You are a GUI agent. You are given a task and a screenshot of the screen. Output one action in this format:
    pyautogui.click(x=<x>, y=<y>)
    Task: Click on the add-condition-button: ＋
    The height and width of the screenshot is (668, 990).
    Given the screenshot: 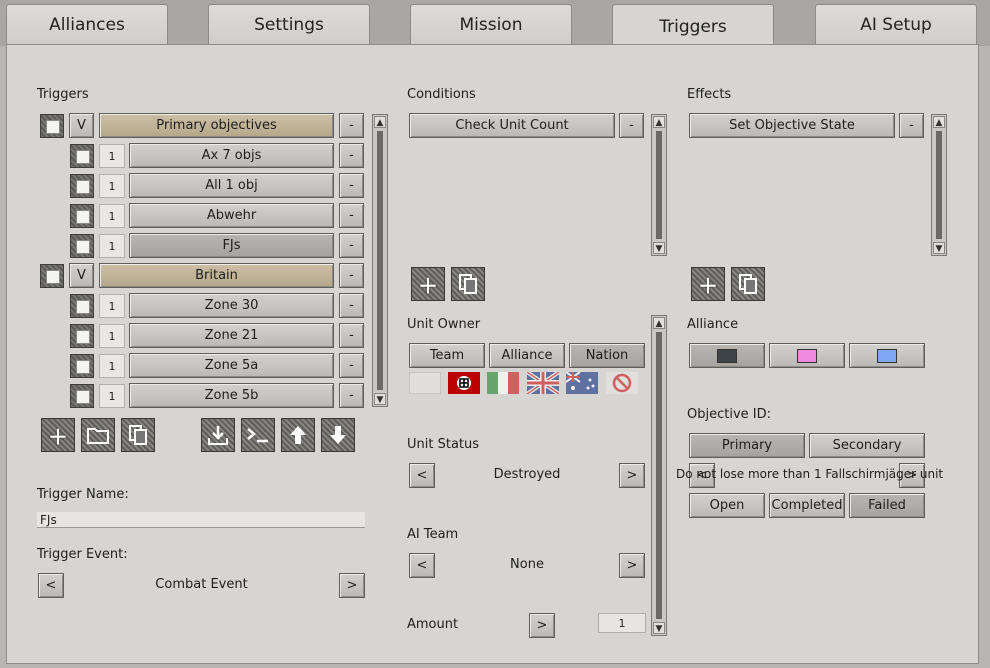 What is the action you would take?
    pyautogui.click(x=428, y=284)
    